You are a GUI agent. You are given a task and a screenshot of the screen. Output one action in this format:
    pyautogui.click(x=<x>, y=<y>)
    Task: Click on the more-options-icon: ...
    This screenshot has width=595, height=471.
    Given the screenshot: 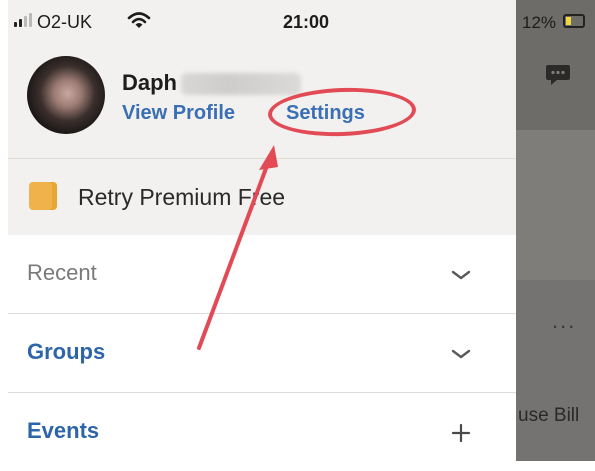 What is the action you would take?
    pyautogui.click(x=564, y=321)
    